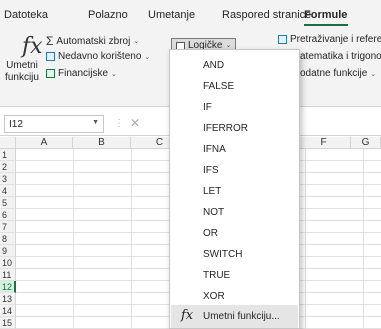 The width and height of the screenshot is (381, 329). What do you see at coordinates (212, 191) in the screenshot?
I see `menu-item-let: LET` at bounding box center [212, 191].